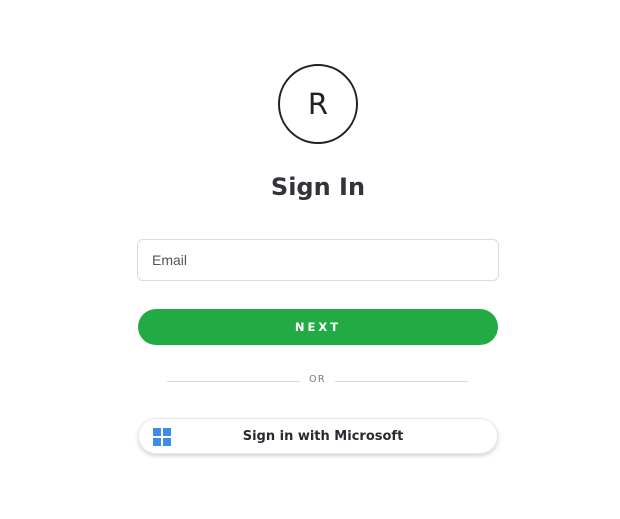  Describe the element at coordinates (318, 327) in the screenshot. I see `next-button: NEXT` at that location.